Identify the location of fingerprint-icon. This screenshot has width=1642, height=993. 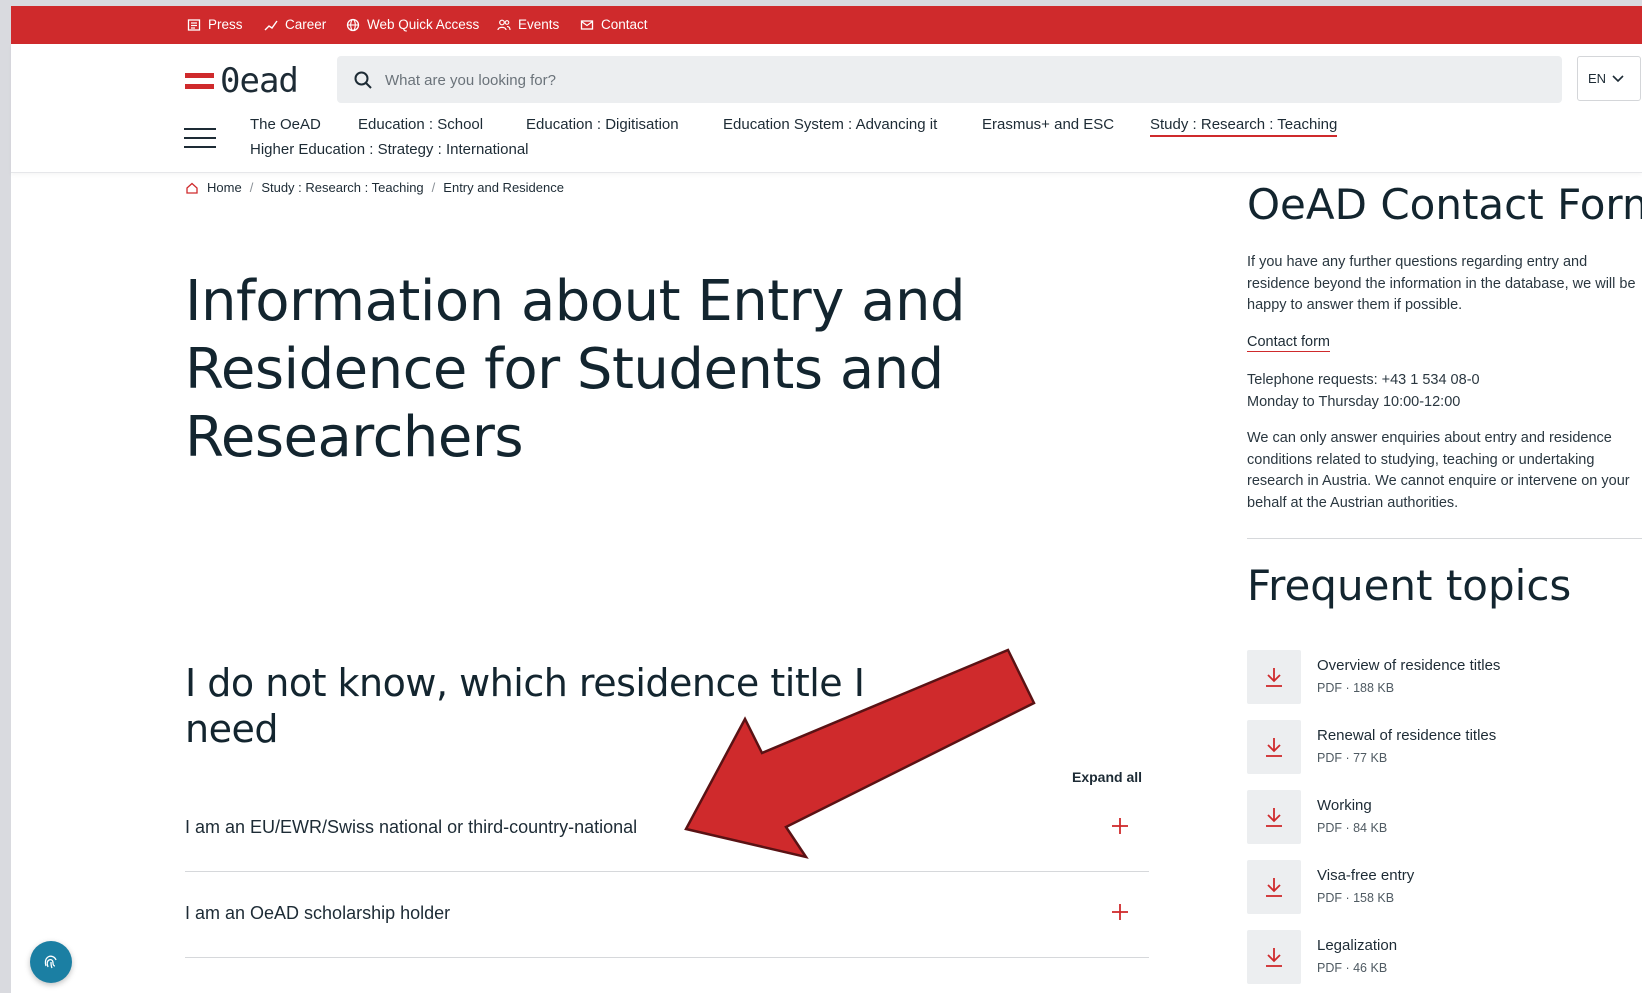
(50, 962).